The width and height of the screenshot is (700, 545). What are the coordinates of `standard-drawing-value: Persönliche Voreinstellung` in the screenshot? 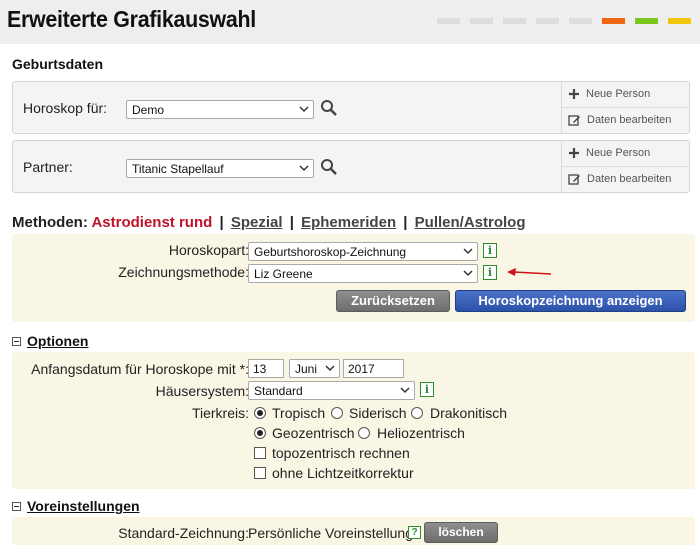 It's located at (330, 533).